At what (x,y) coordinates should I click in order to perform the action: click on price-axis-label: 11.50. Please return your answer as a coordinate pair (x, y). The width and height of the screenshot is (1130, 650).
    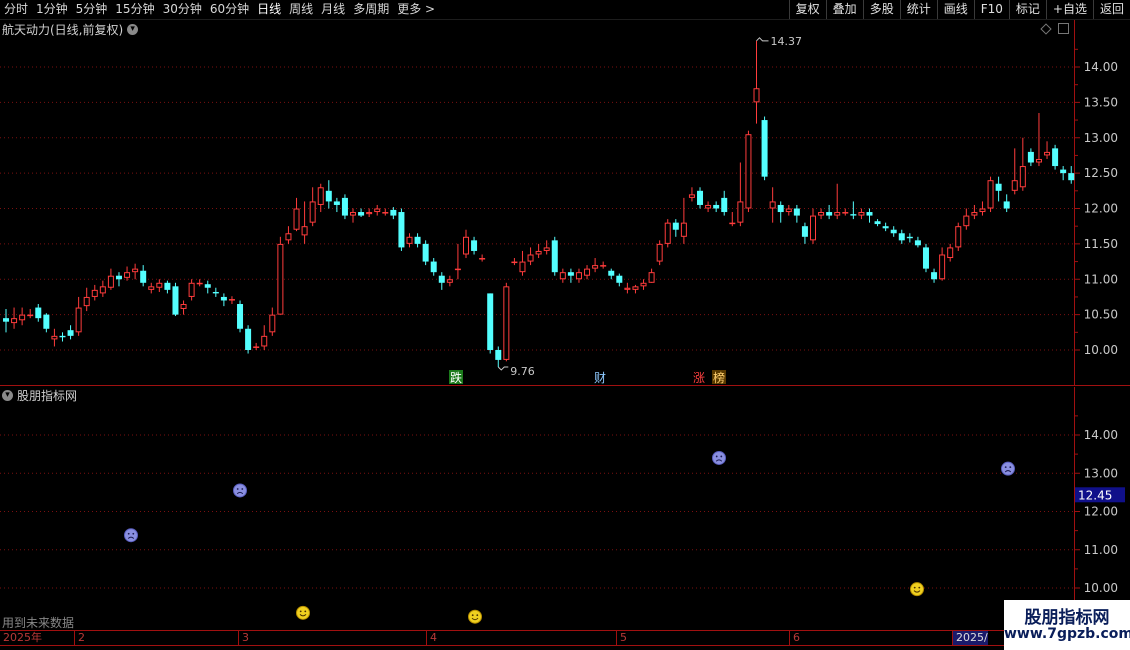
    Looking at the image, I should click on (1101, 244).